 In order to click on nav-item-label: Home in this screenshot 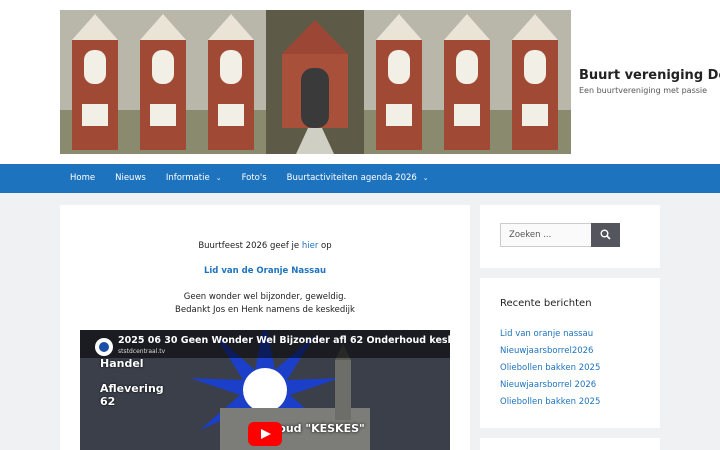, I will do `click(83, 178)`.